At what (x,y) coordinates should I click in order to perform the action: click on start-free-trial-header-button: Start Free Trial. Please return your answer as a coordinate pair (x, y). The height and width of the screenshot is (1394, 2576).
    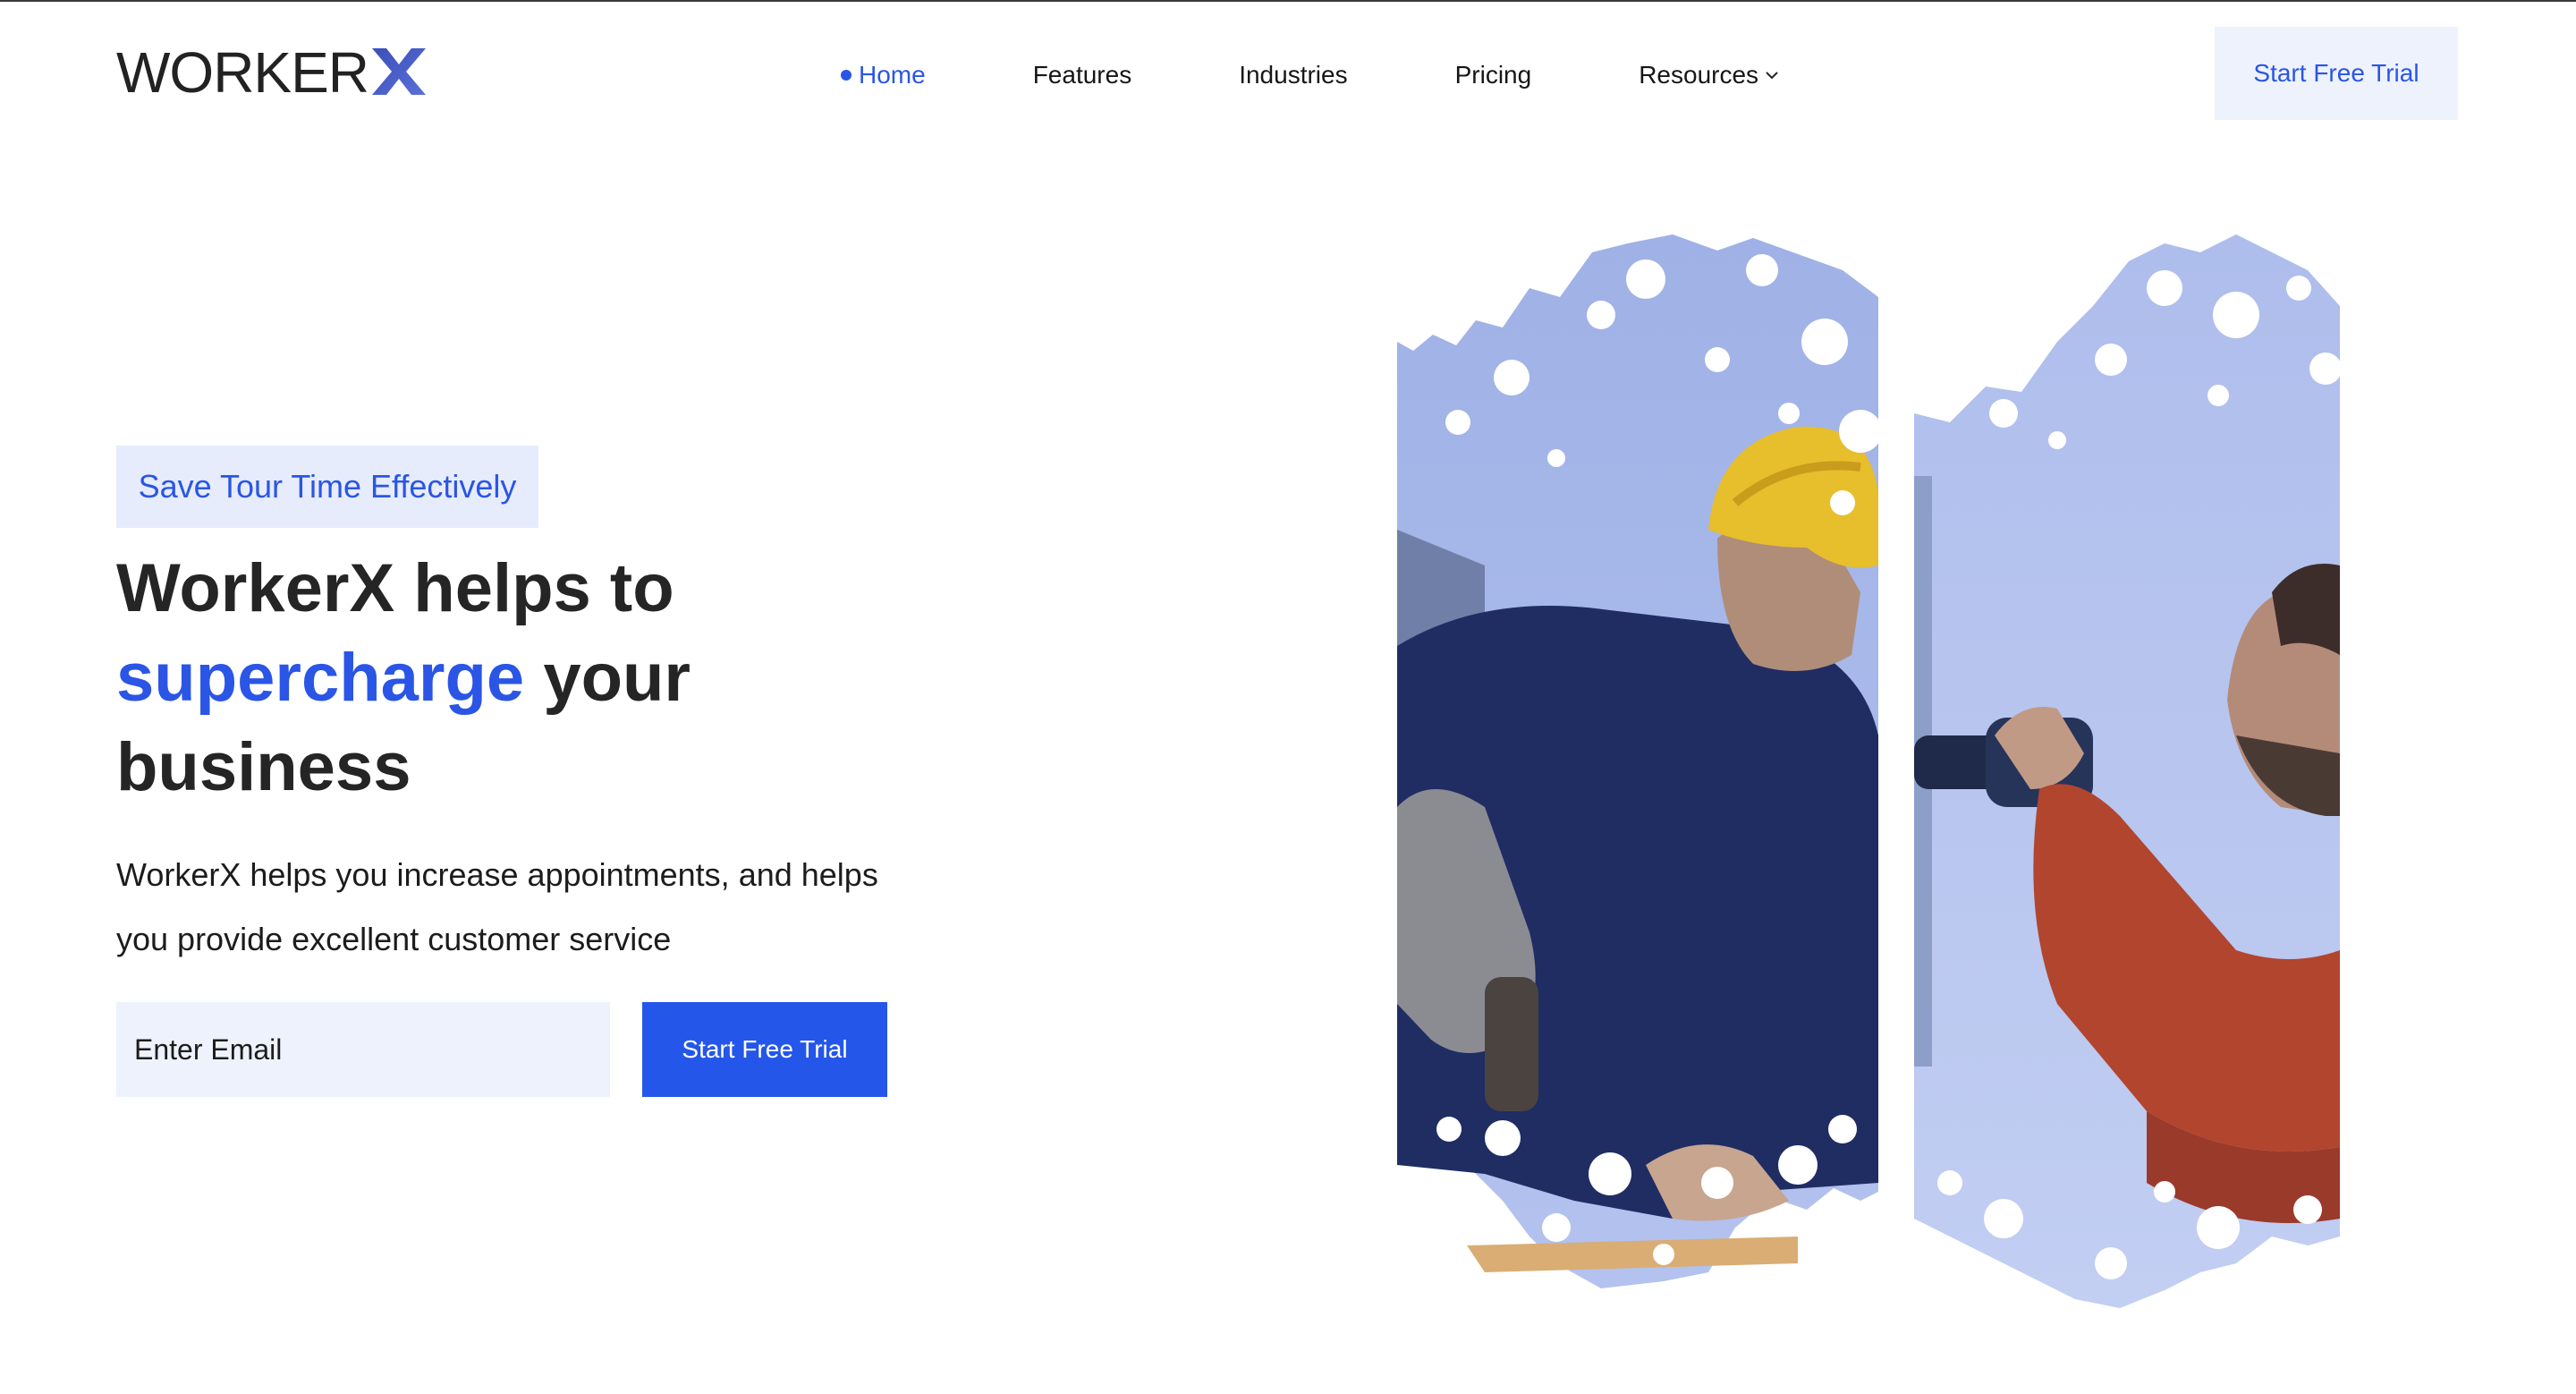
    Looking at the image, I should click on (2336, 74).